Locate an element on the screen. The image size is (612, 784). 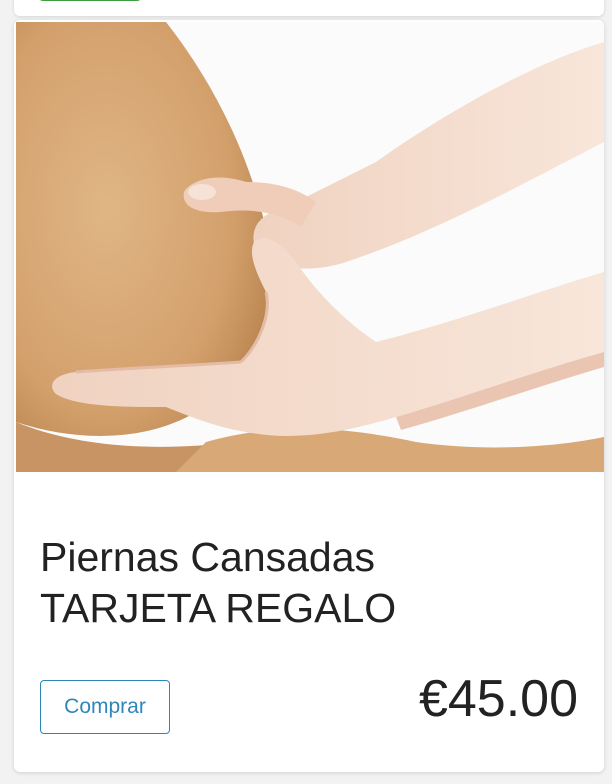
product-title-line2: TARJETA REGALO is located at coordinates (218, 608).